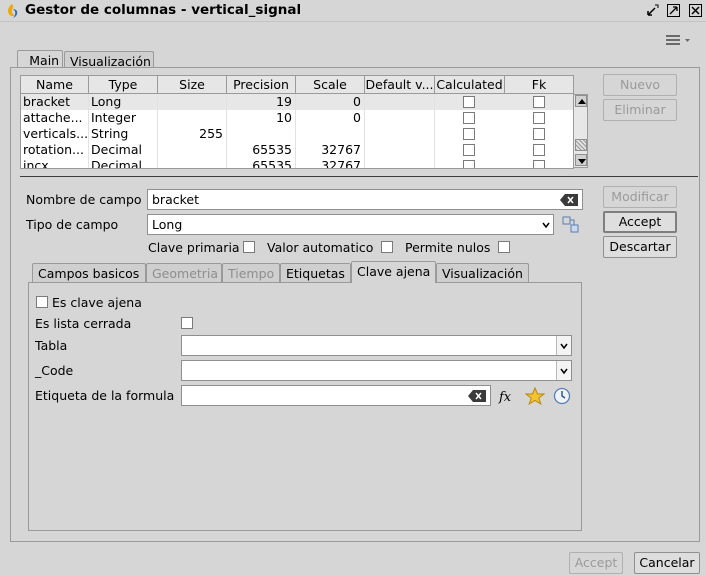 Image resolution: width=706 pixels, height=576 pixels. What do you see at coordinates (249, 247) in the screenshot?
I see `clave-primaria-checkbox` at bounding box center [249, 247].